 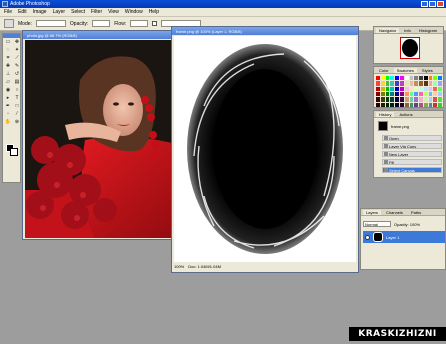 I want to click on crop-tool-icon: ⌗, so click(x=8, y=58).